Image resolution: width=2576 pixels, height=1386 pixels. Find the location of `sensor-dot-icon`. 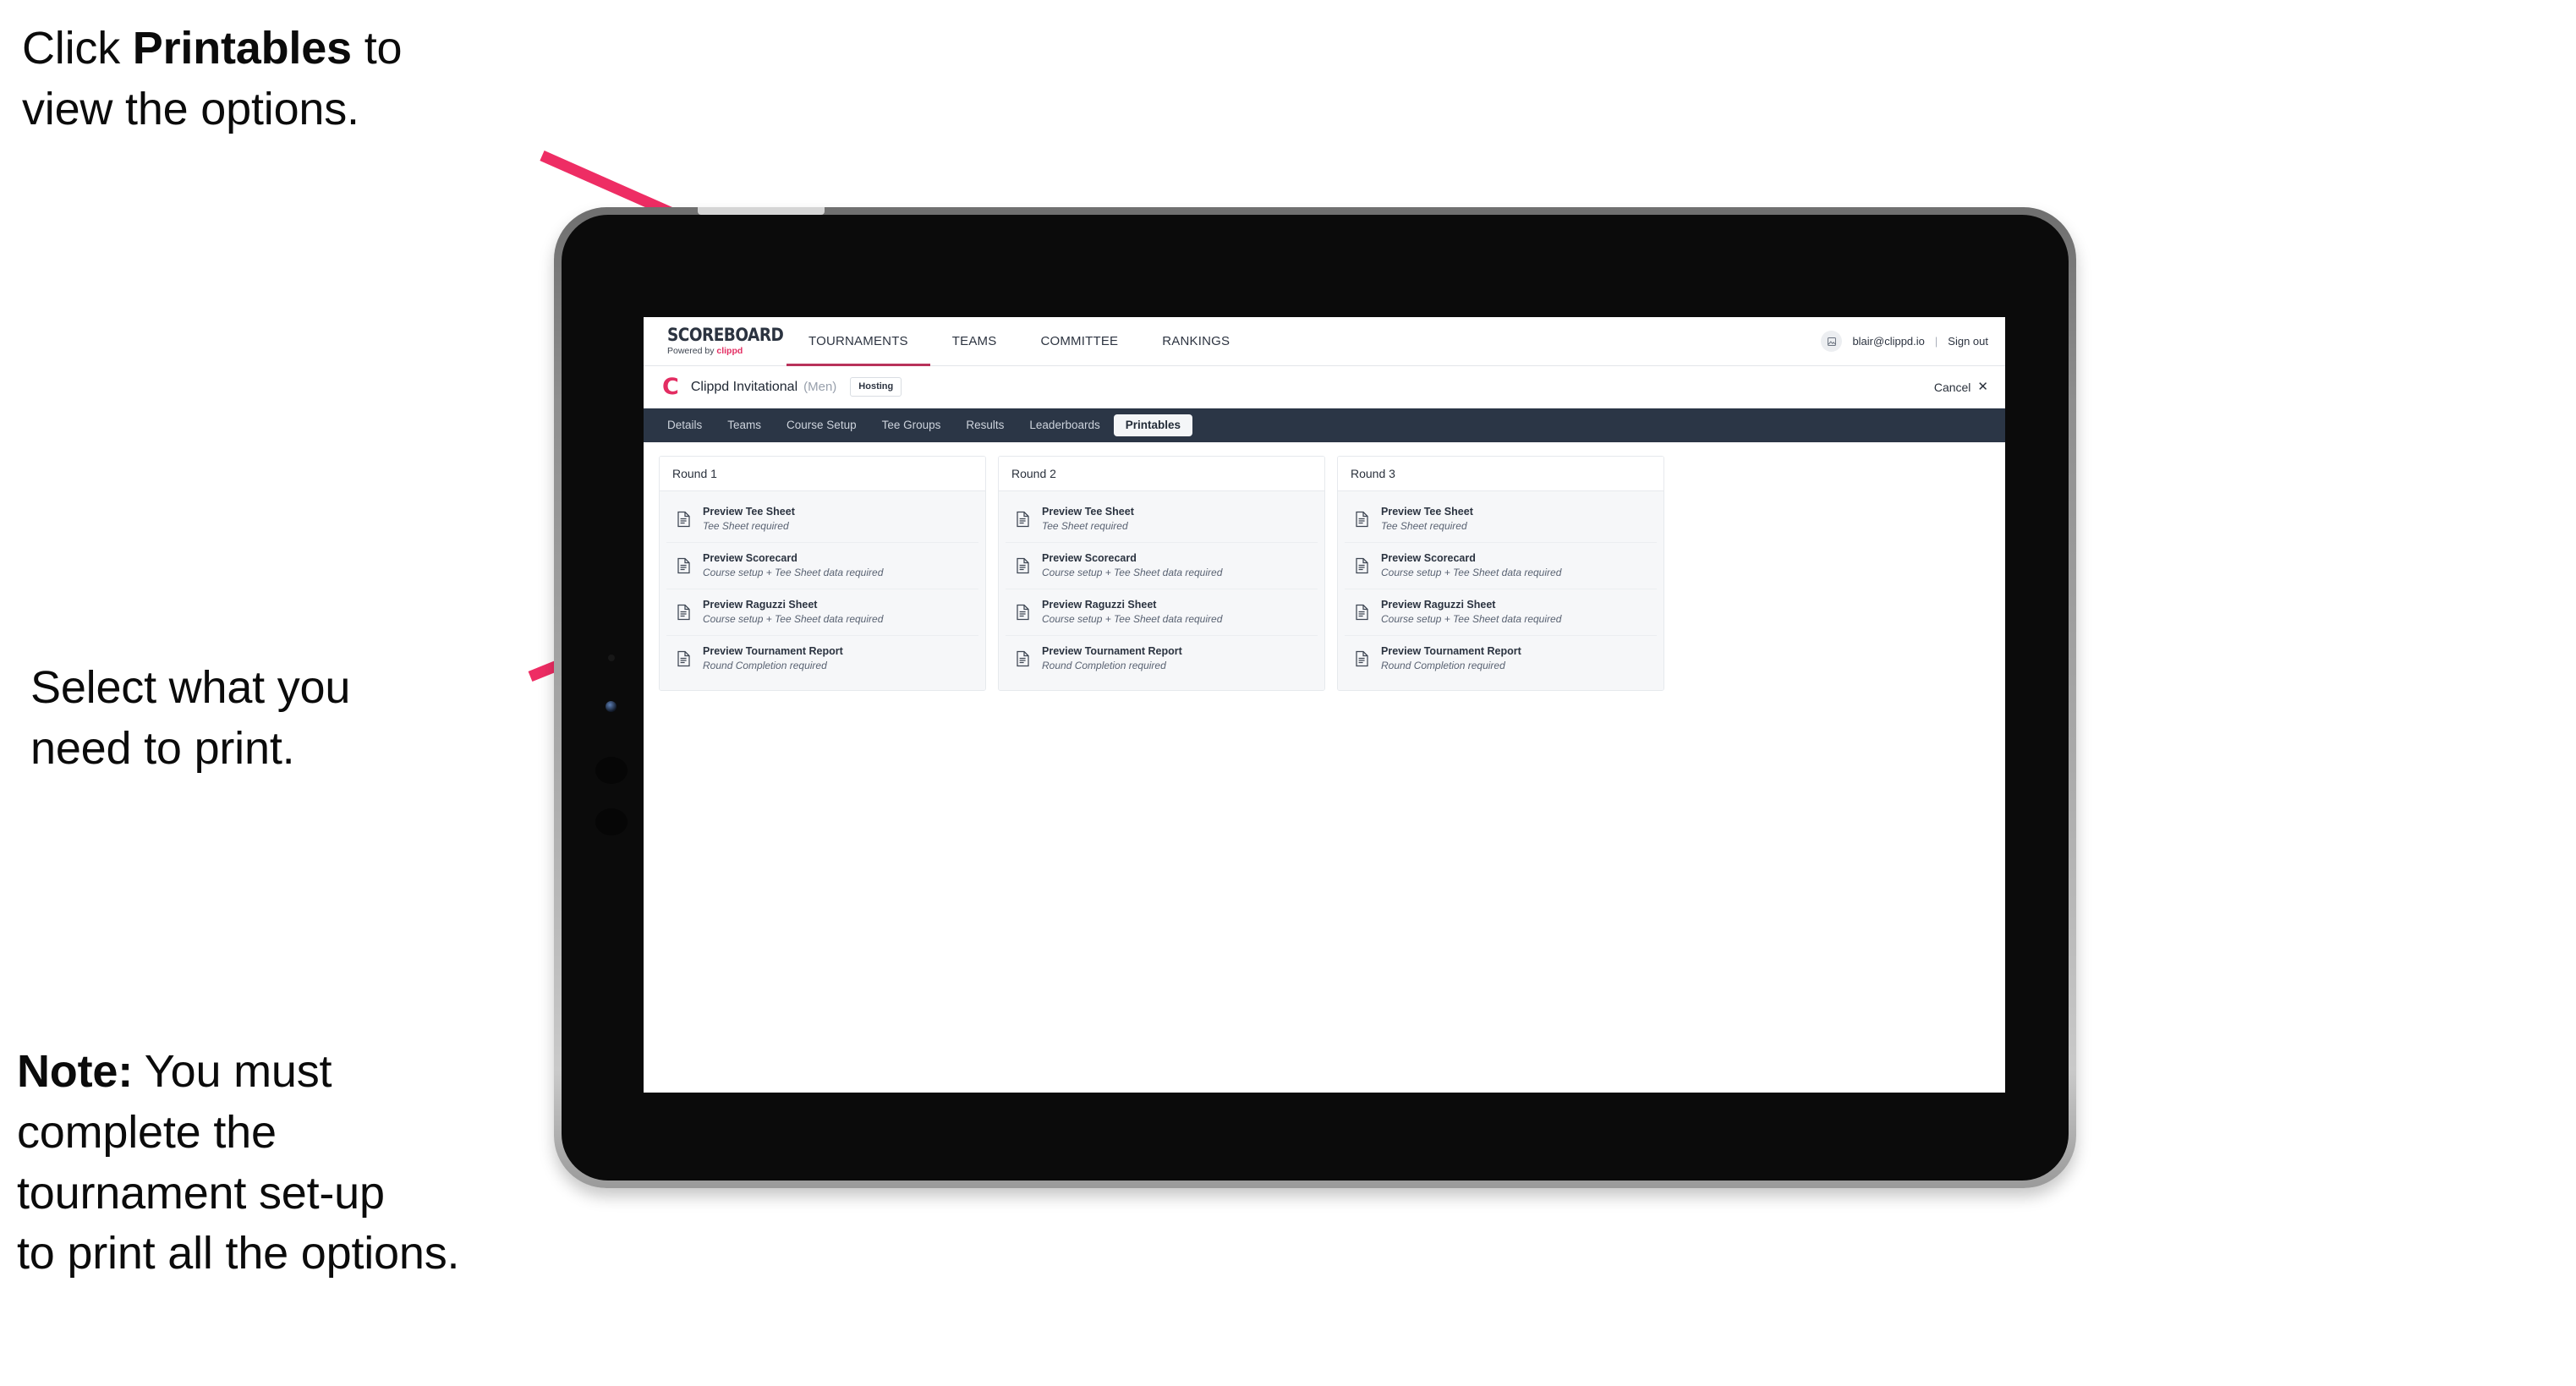

sensor-dot-icon is located at coordinates (611, 658).